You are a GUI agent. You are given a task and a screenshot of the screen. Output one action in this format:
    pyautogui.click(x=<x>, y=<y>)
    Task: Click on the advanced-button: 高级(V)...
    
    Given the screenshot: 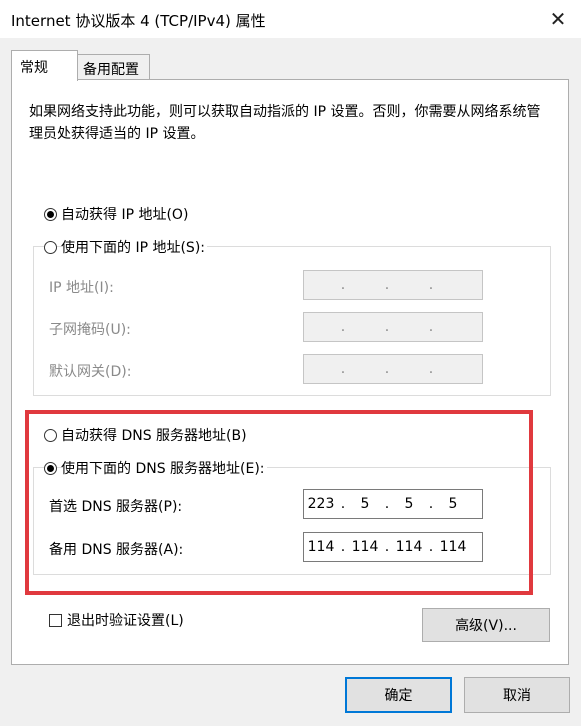 What is the action you would take?
    pyautogui.click(x=486, y=625)
    